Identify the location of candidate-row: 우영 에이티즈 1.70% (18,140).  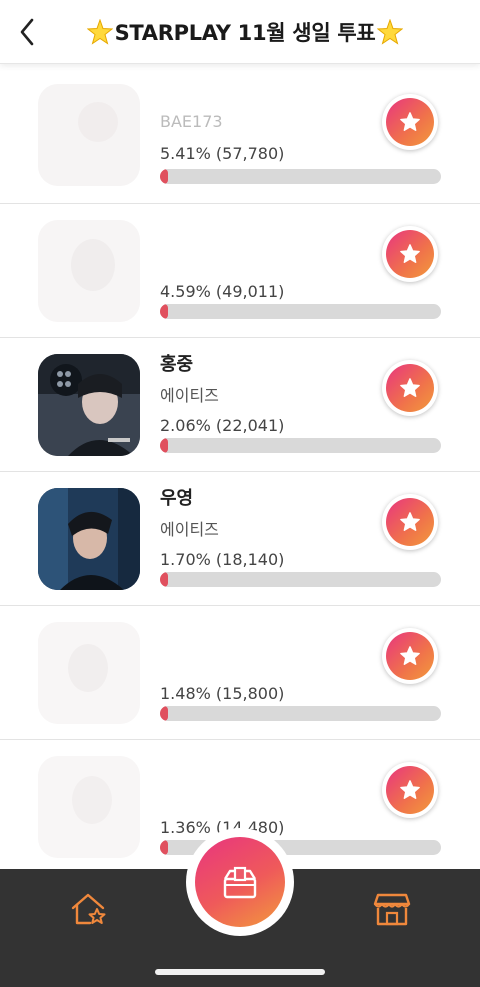
(240, 539).